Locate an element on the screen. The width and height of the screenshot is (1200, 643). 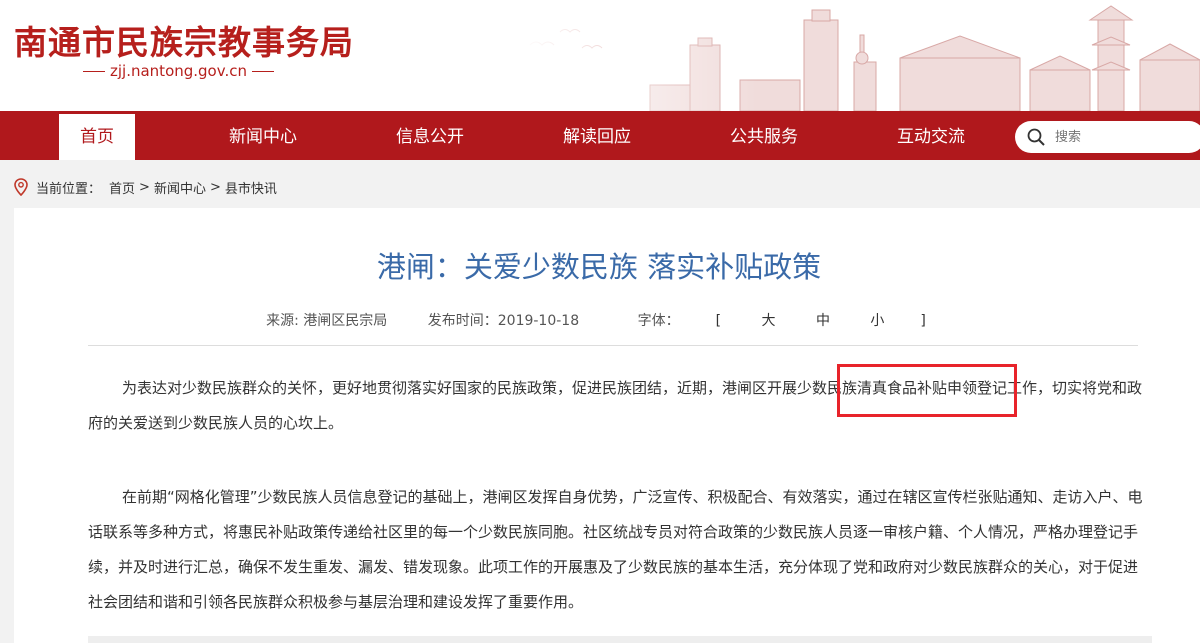
breadcrumb-county-news: 县市快讯 is located at coordinates (251, 187).